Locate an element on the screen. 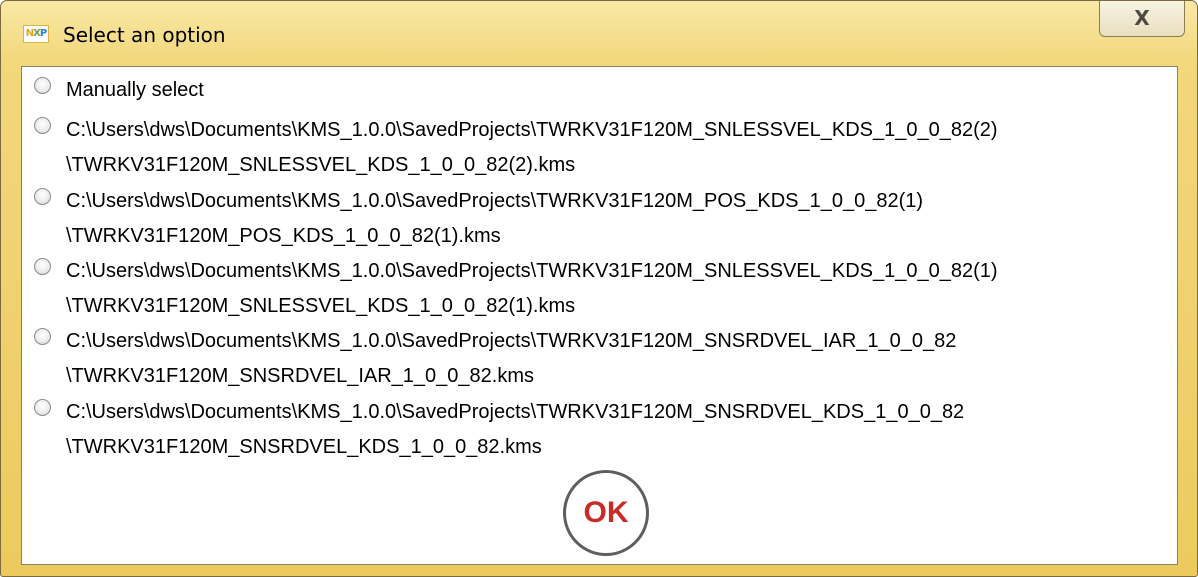 This screenshot has width=1198, height=577. option-label-line2: \TWRKV31F120M_POS_KDS_1_0_0_82(1).kms is located at coordinates (283, 236).